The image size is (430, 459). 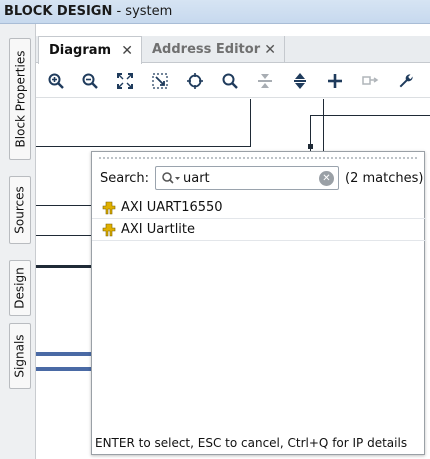 I want to click on results-list: AXI UART16550 AXI Uartlite, so click(x=259, y=219).